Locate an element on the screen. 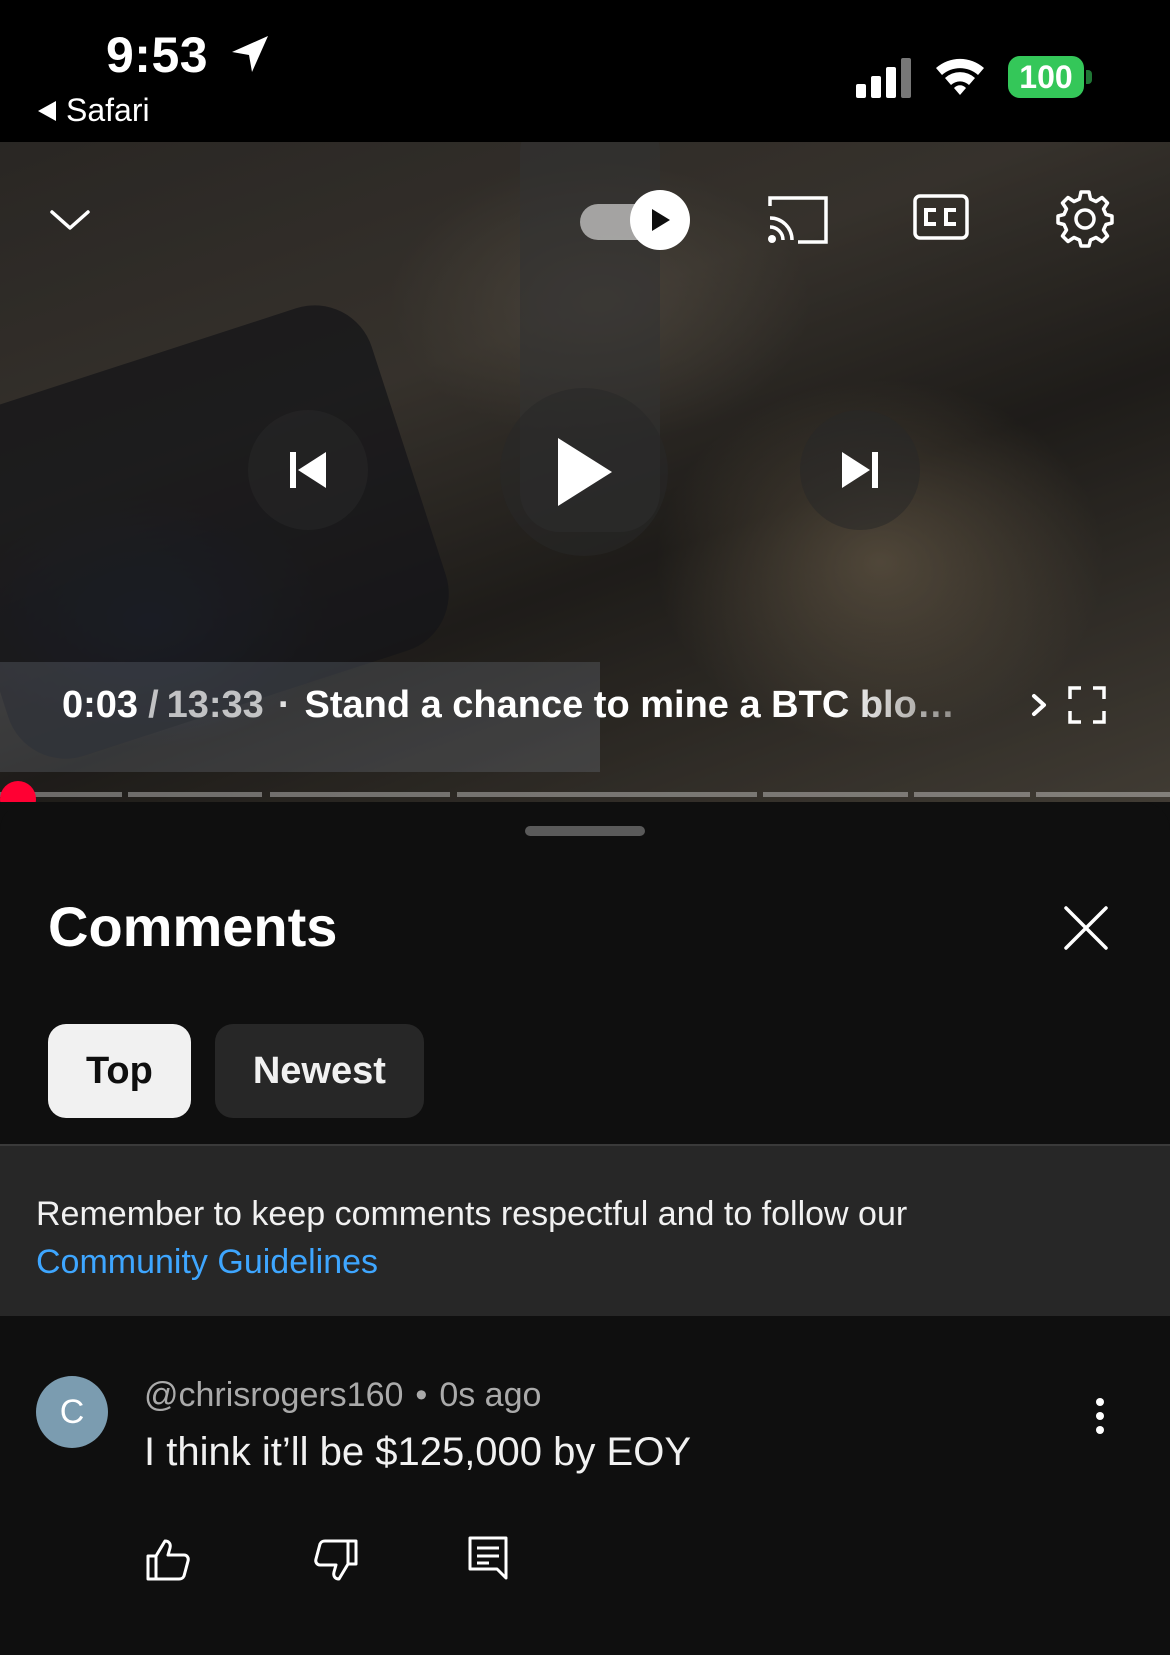 Image resolution: width=1170 pixels, height=1655 pixels. play-pause-button is located at coordinates (584, 472).